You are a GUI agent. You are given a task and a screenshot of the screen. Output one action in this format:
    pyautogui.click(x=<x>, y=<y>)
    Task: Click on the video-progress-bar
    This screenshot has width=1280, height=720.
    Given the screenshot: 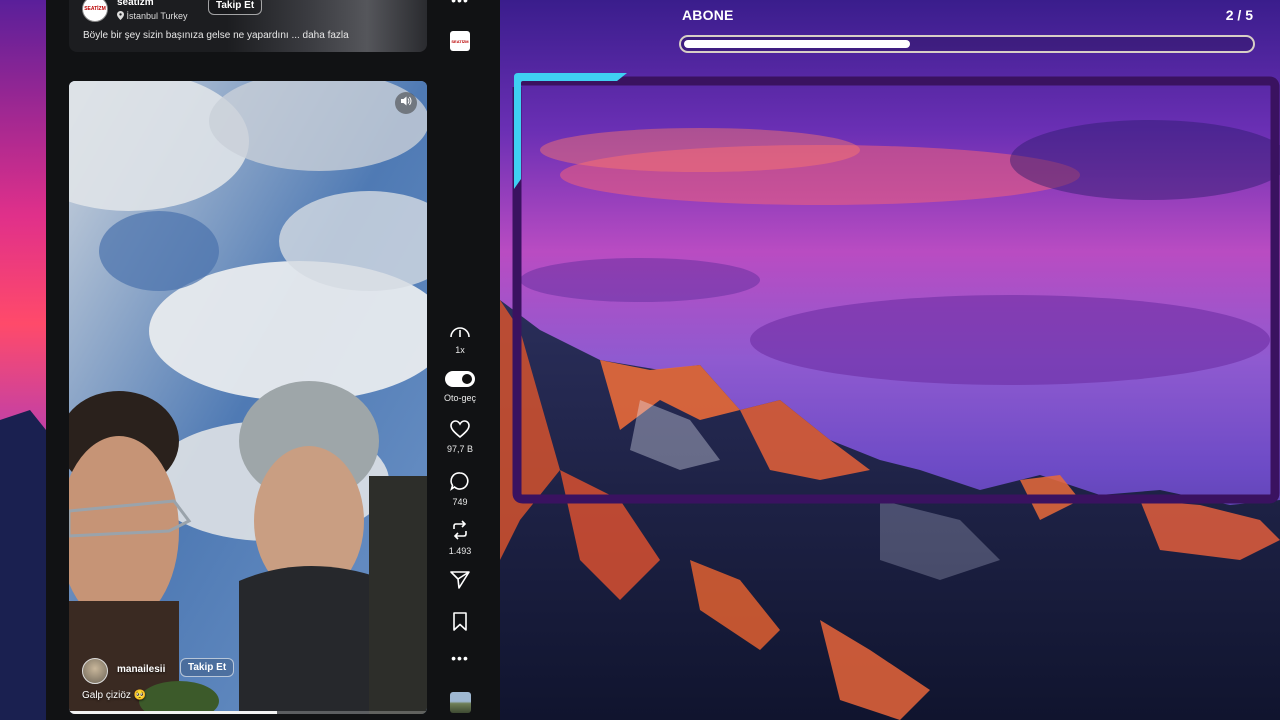 What is the action you would take?
    pyautogui.click(x=248, y=712)
    